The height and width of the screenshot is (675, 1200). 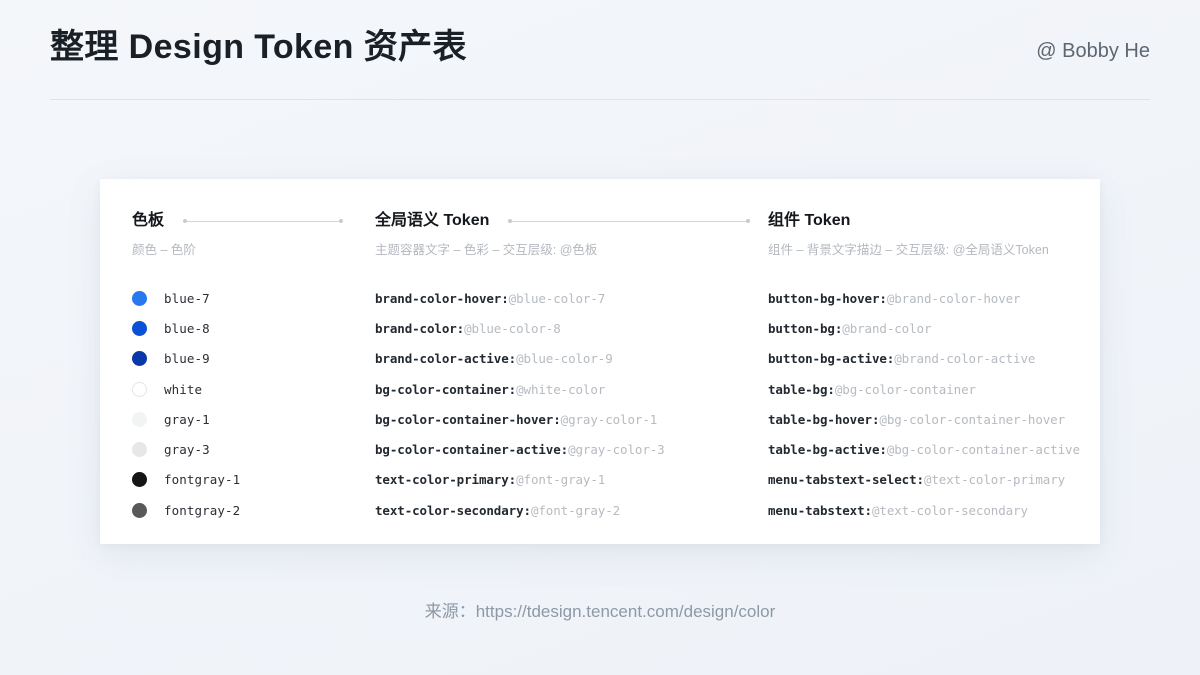 What do you see at coordinates (609, 419) in the screenshot?
I see `token-reference: @gray-color-1` at bounding box center [609, 419].